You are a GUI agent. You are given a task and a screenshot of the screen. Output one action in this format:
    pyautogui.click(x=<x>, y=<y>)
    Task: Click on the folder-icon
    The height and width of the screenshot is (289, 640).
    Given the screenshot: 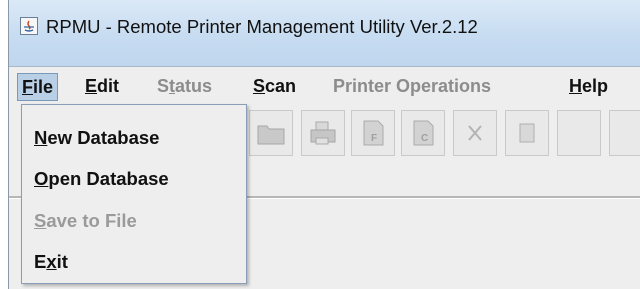 What is the action you would take?
    pyautogui.click(x=271, y=135)
    